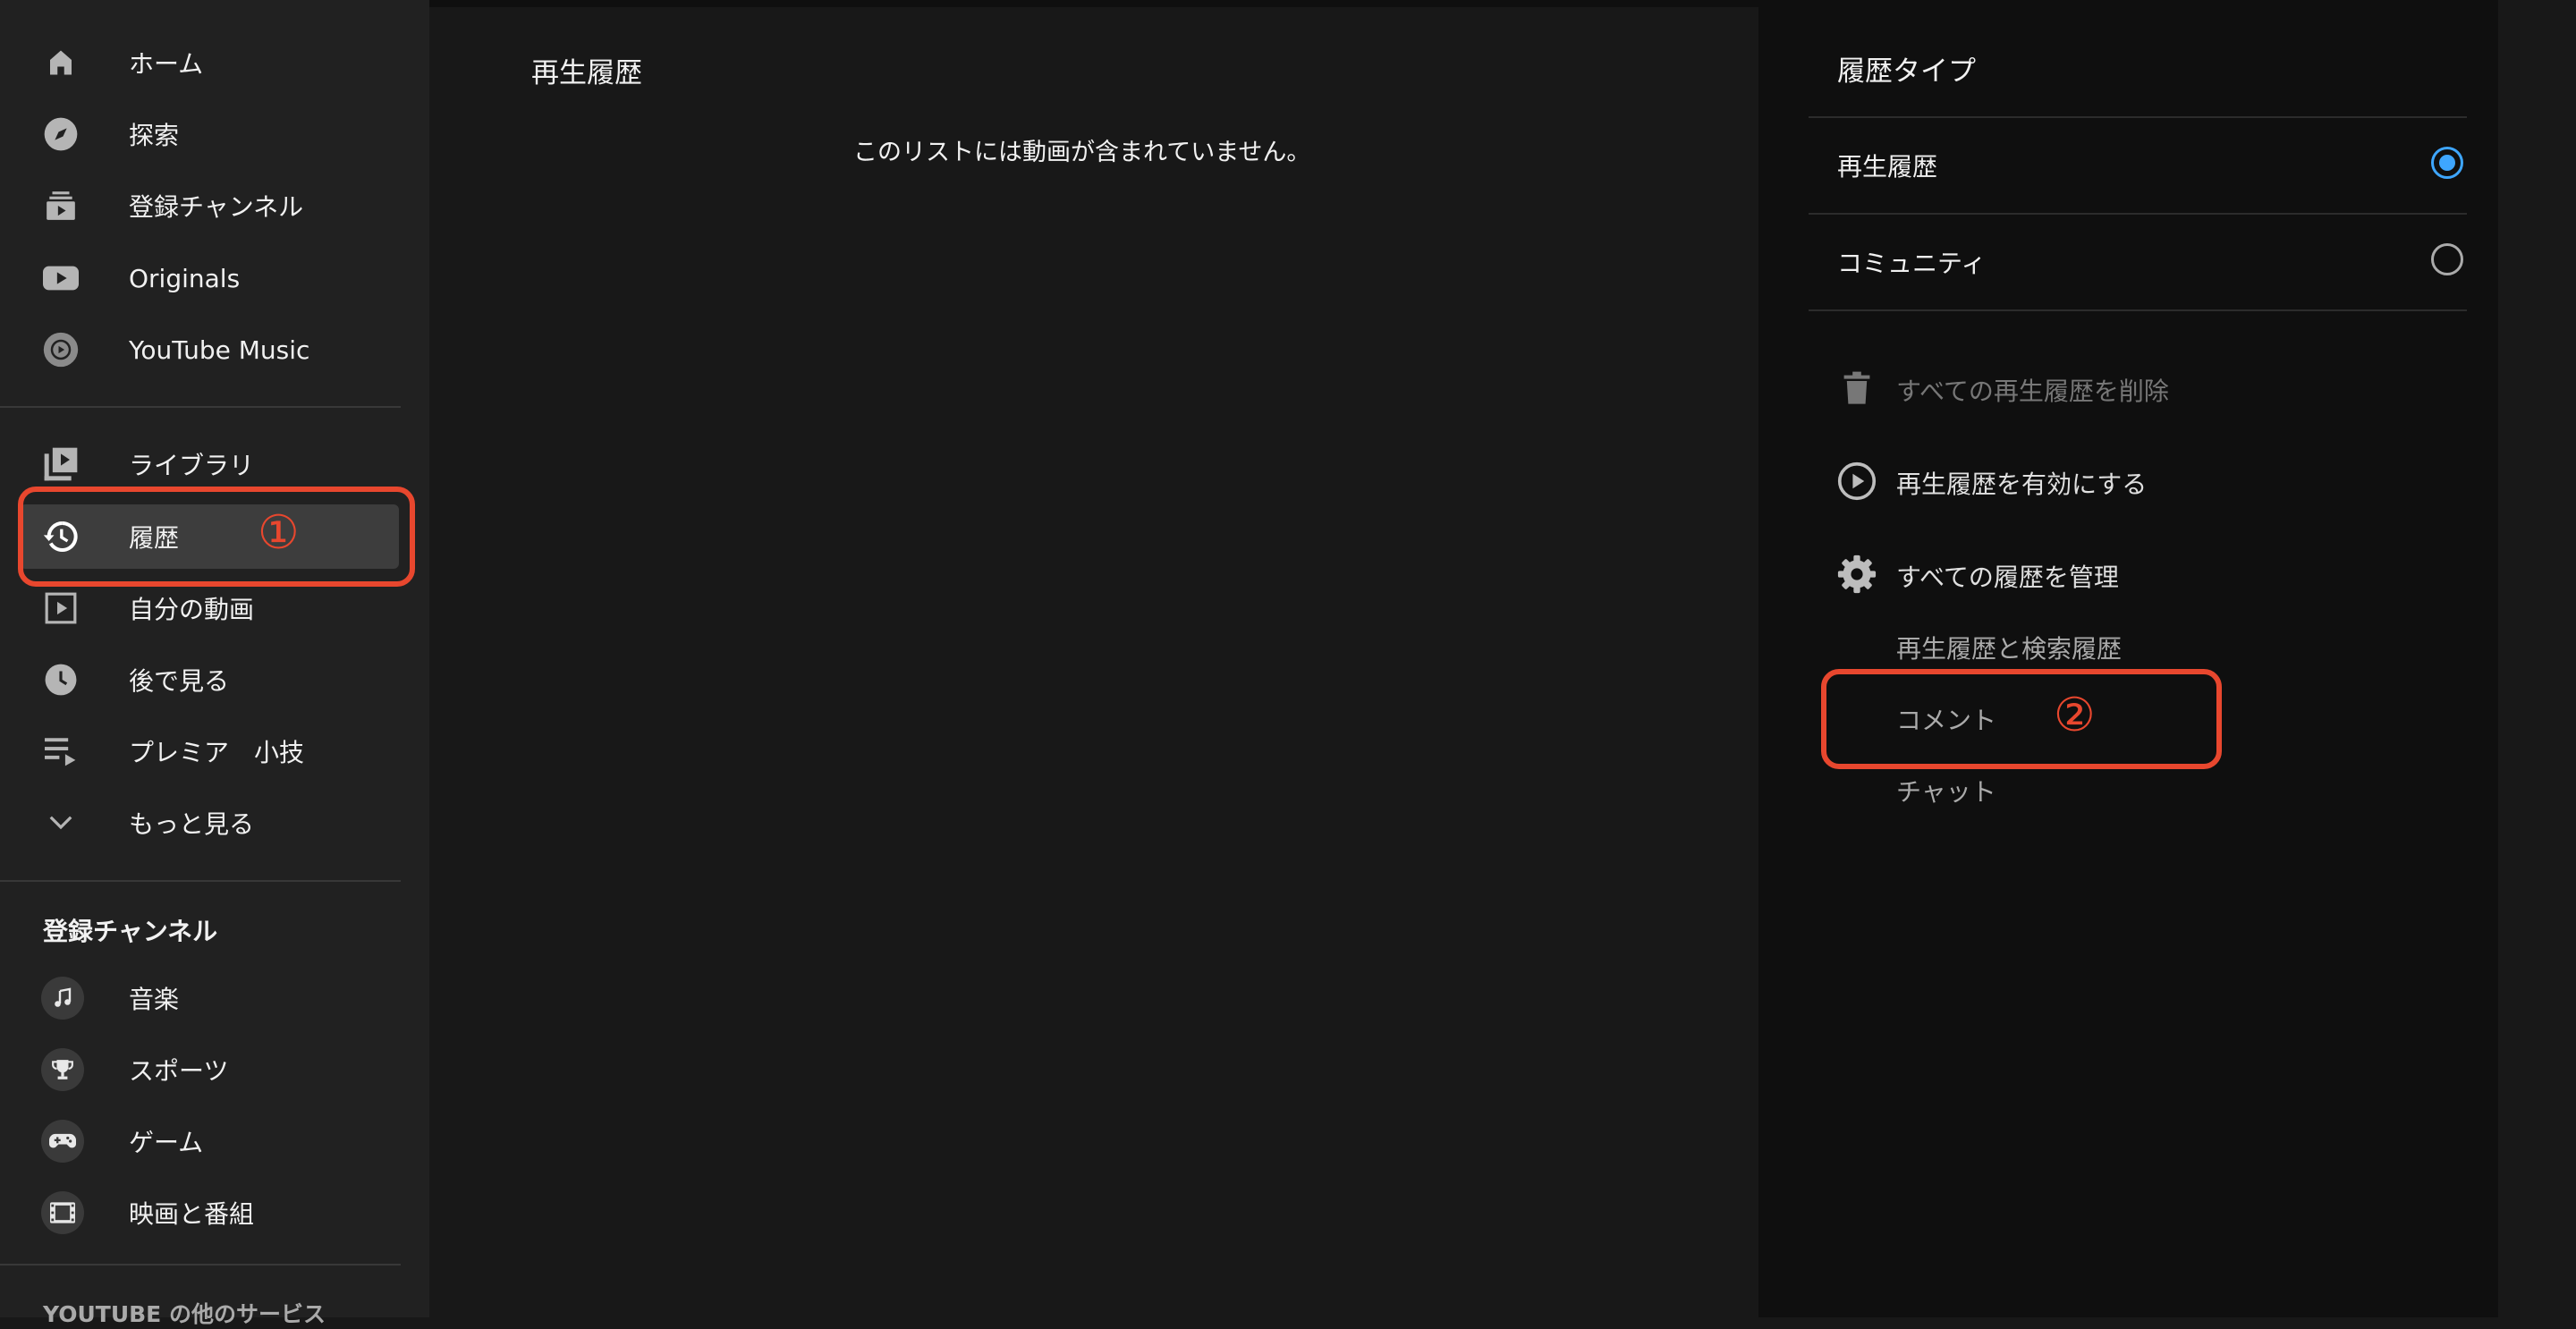 The width and height of the screenshot is (2576, 1329). What do you see at coordinates (1082, 152) in the screenshot?
I see `empty-list-message: このリストには動画が含まれていません。` at bounding box center [1082, 152].